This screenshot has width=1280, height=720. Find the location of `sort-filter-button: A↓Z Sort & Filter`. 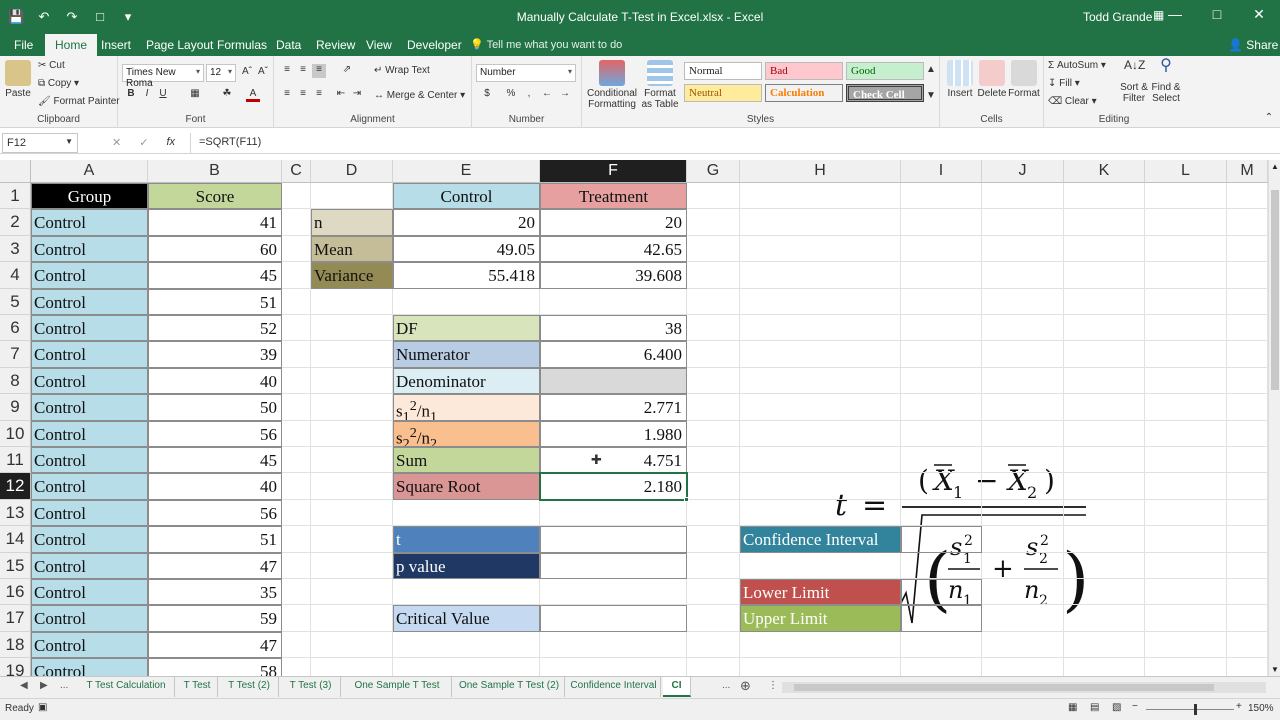

sort-filter-button: A↓Z Sort & Filter is located at coordinates (1134, 81).